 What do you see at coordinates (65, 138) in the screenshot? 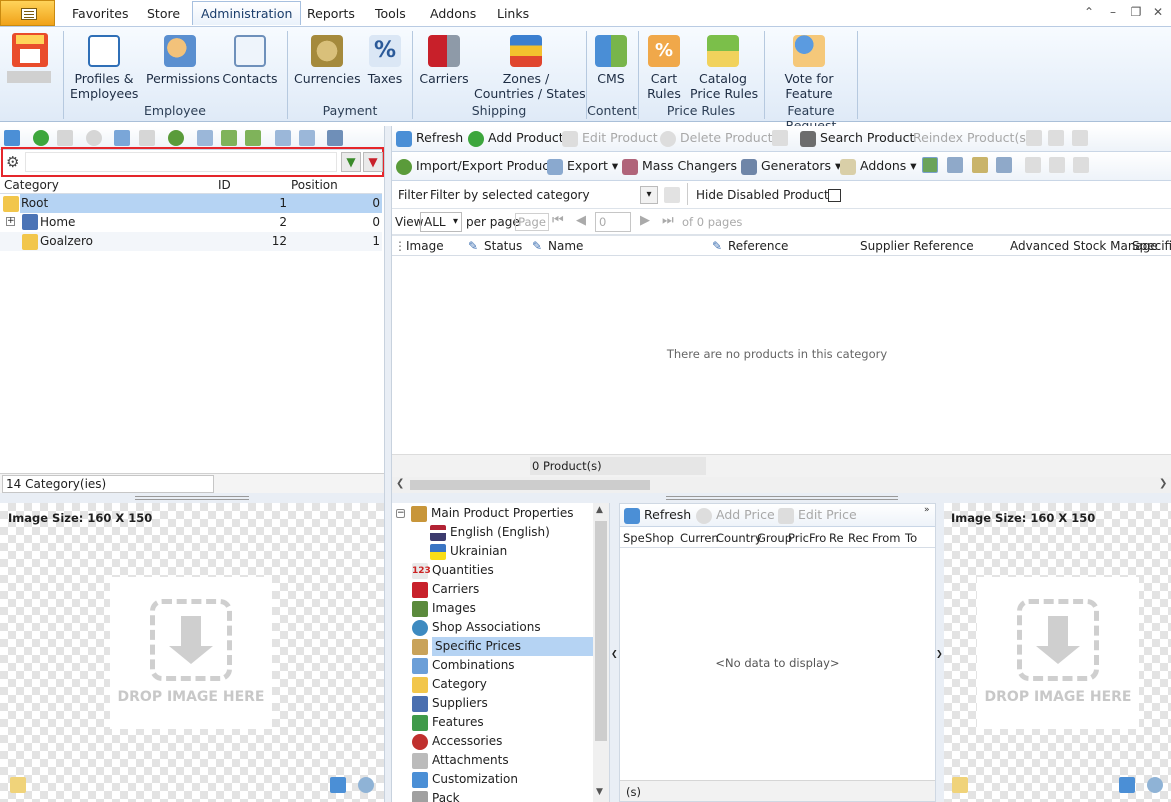
I see `edit-category-icon` at bounding box center [65, 138].